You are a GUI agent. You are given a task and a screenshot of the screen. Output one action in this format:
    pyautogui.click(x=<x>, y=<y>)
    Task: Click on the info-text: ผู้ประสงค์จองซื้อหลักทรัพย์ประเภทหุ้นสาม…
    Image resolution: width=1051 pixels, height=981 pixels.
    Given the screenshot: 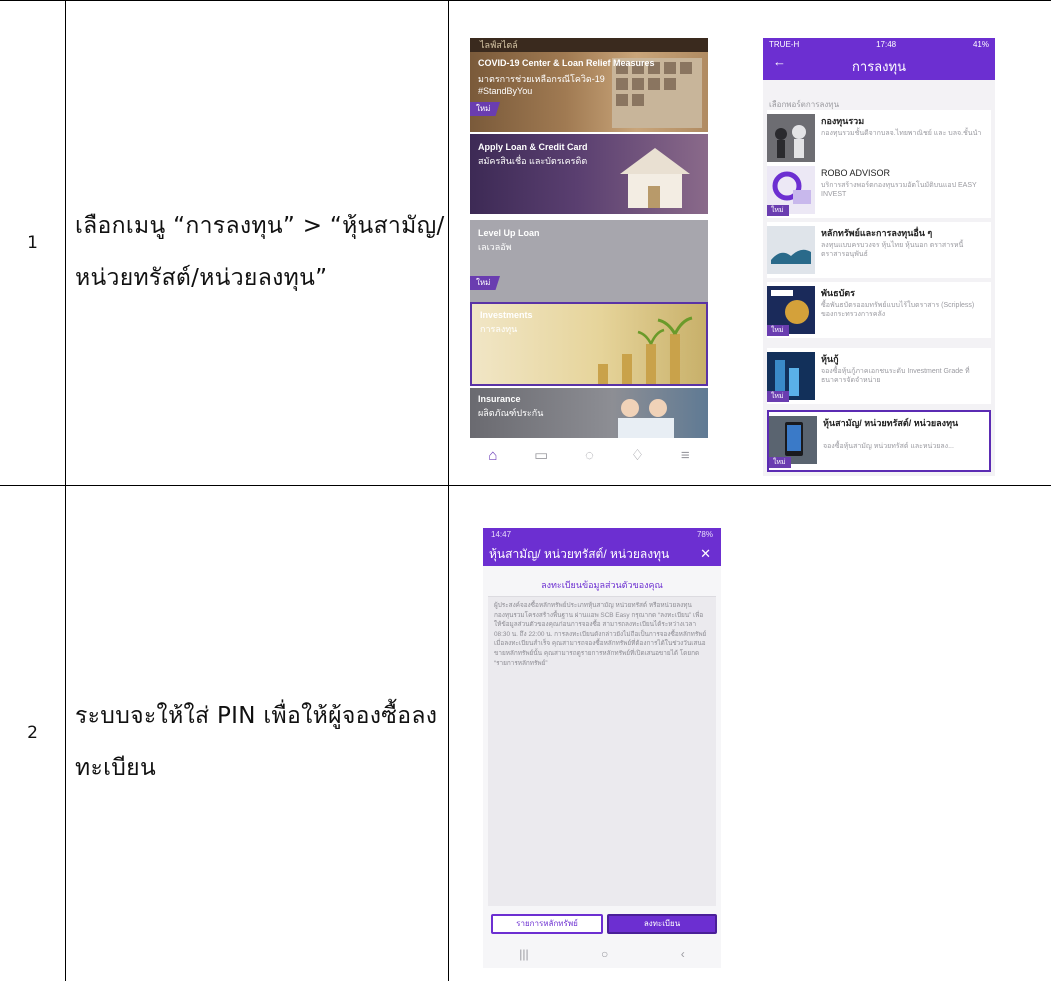 What is the action you would take?
    pyautogui.click(x=602, y=751)
    